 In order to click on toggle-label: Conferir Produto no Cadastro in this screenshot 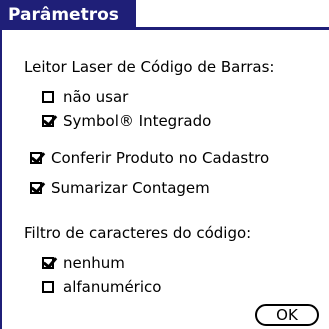, I will do `click(160, 158)`.